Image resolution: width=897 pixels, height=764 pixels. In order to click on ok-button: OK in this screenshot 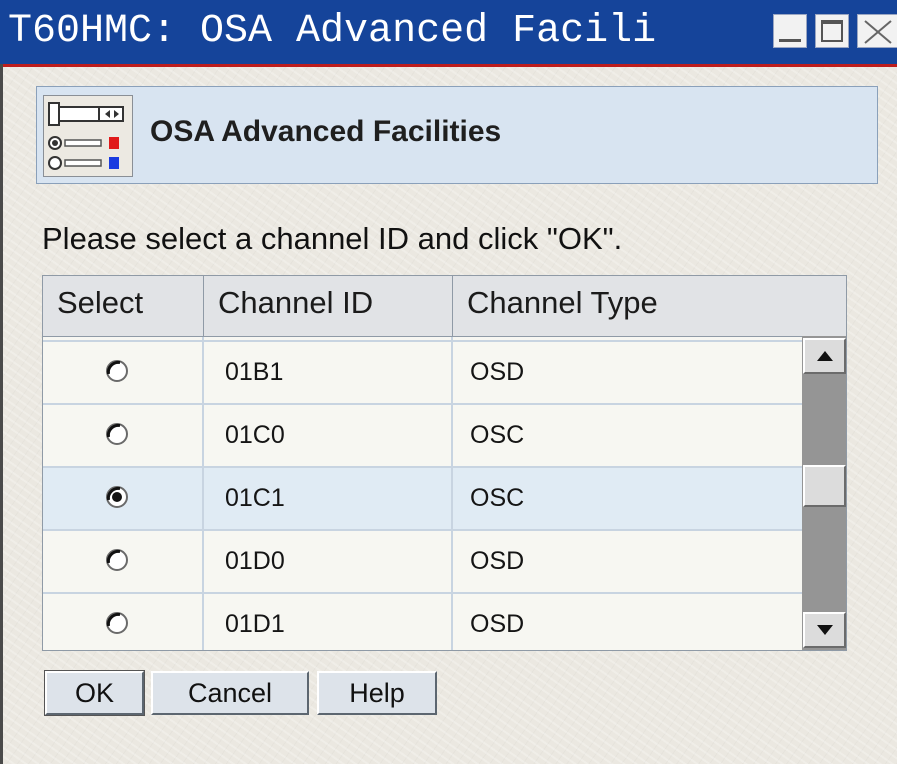, I will do `click(94, 693)`.